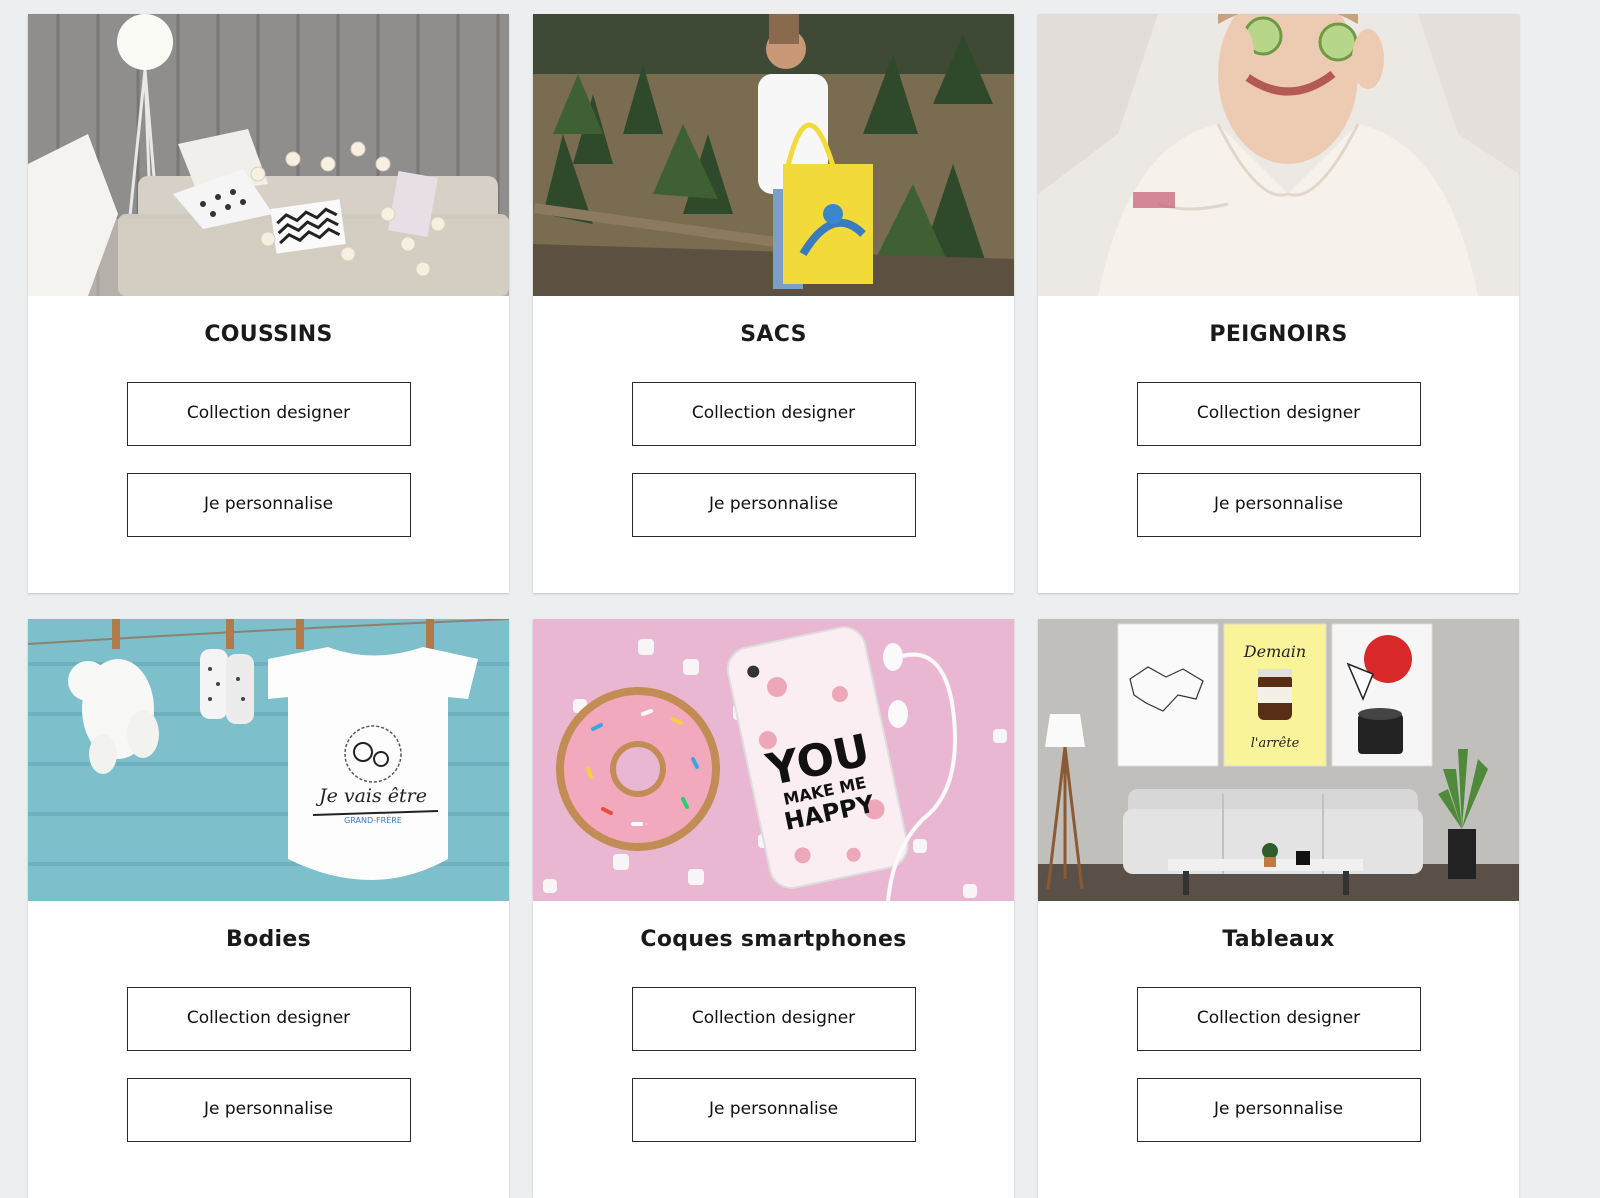 The width and height of the screenshot is (1600, 1198). Describe the element at coordinates (268, 760) in the screenshot. I see `product-image-bodies: Je vais être GRAND-FRÈRE` at that location.